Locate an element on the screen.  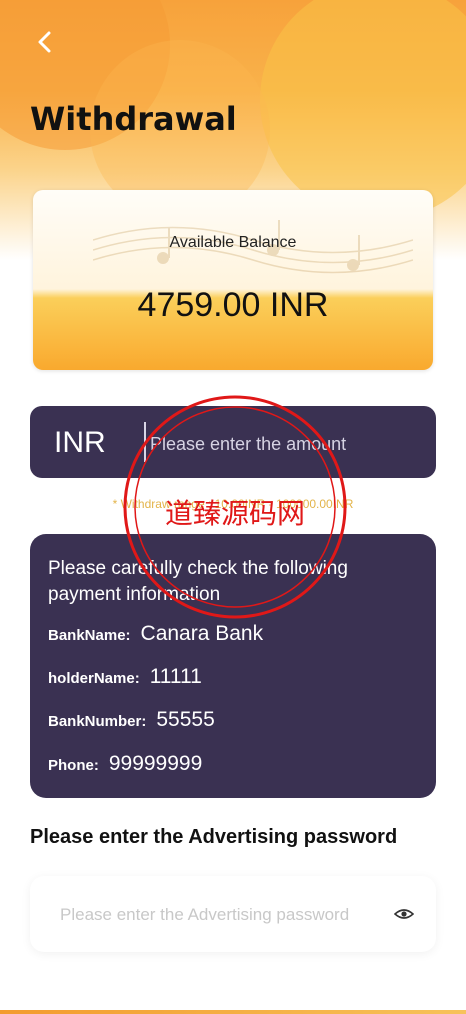
amount-input is located at coordinates (285, 444).